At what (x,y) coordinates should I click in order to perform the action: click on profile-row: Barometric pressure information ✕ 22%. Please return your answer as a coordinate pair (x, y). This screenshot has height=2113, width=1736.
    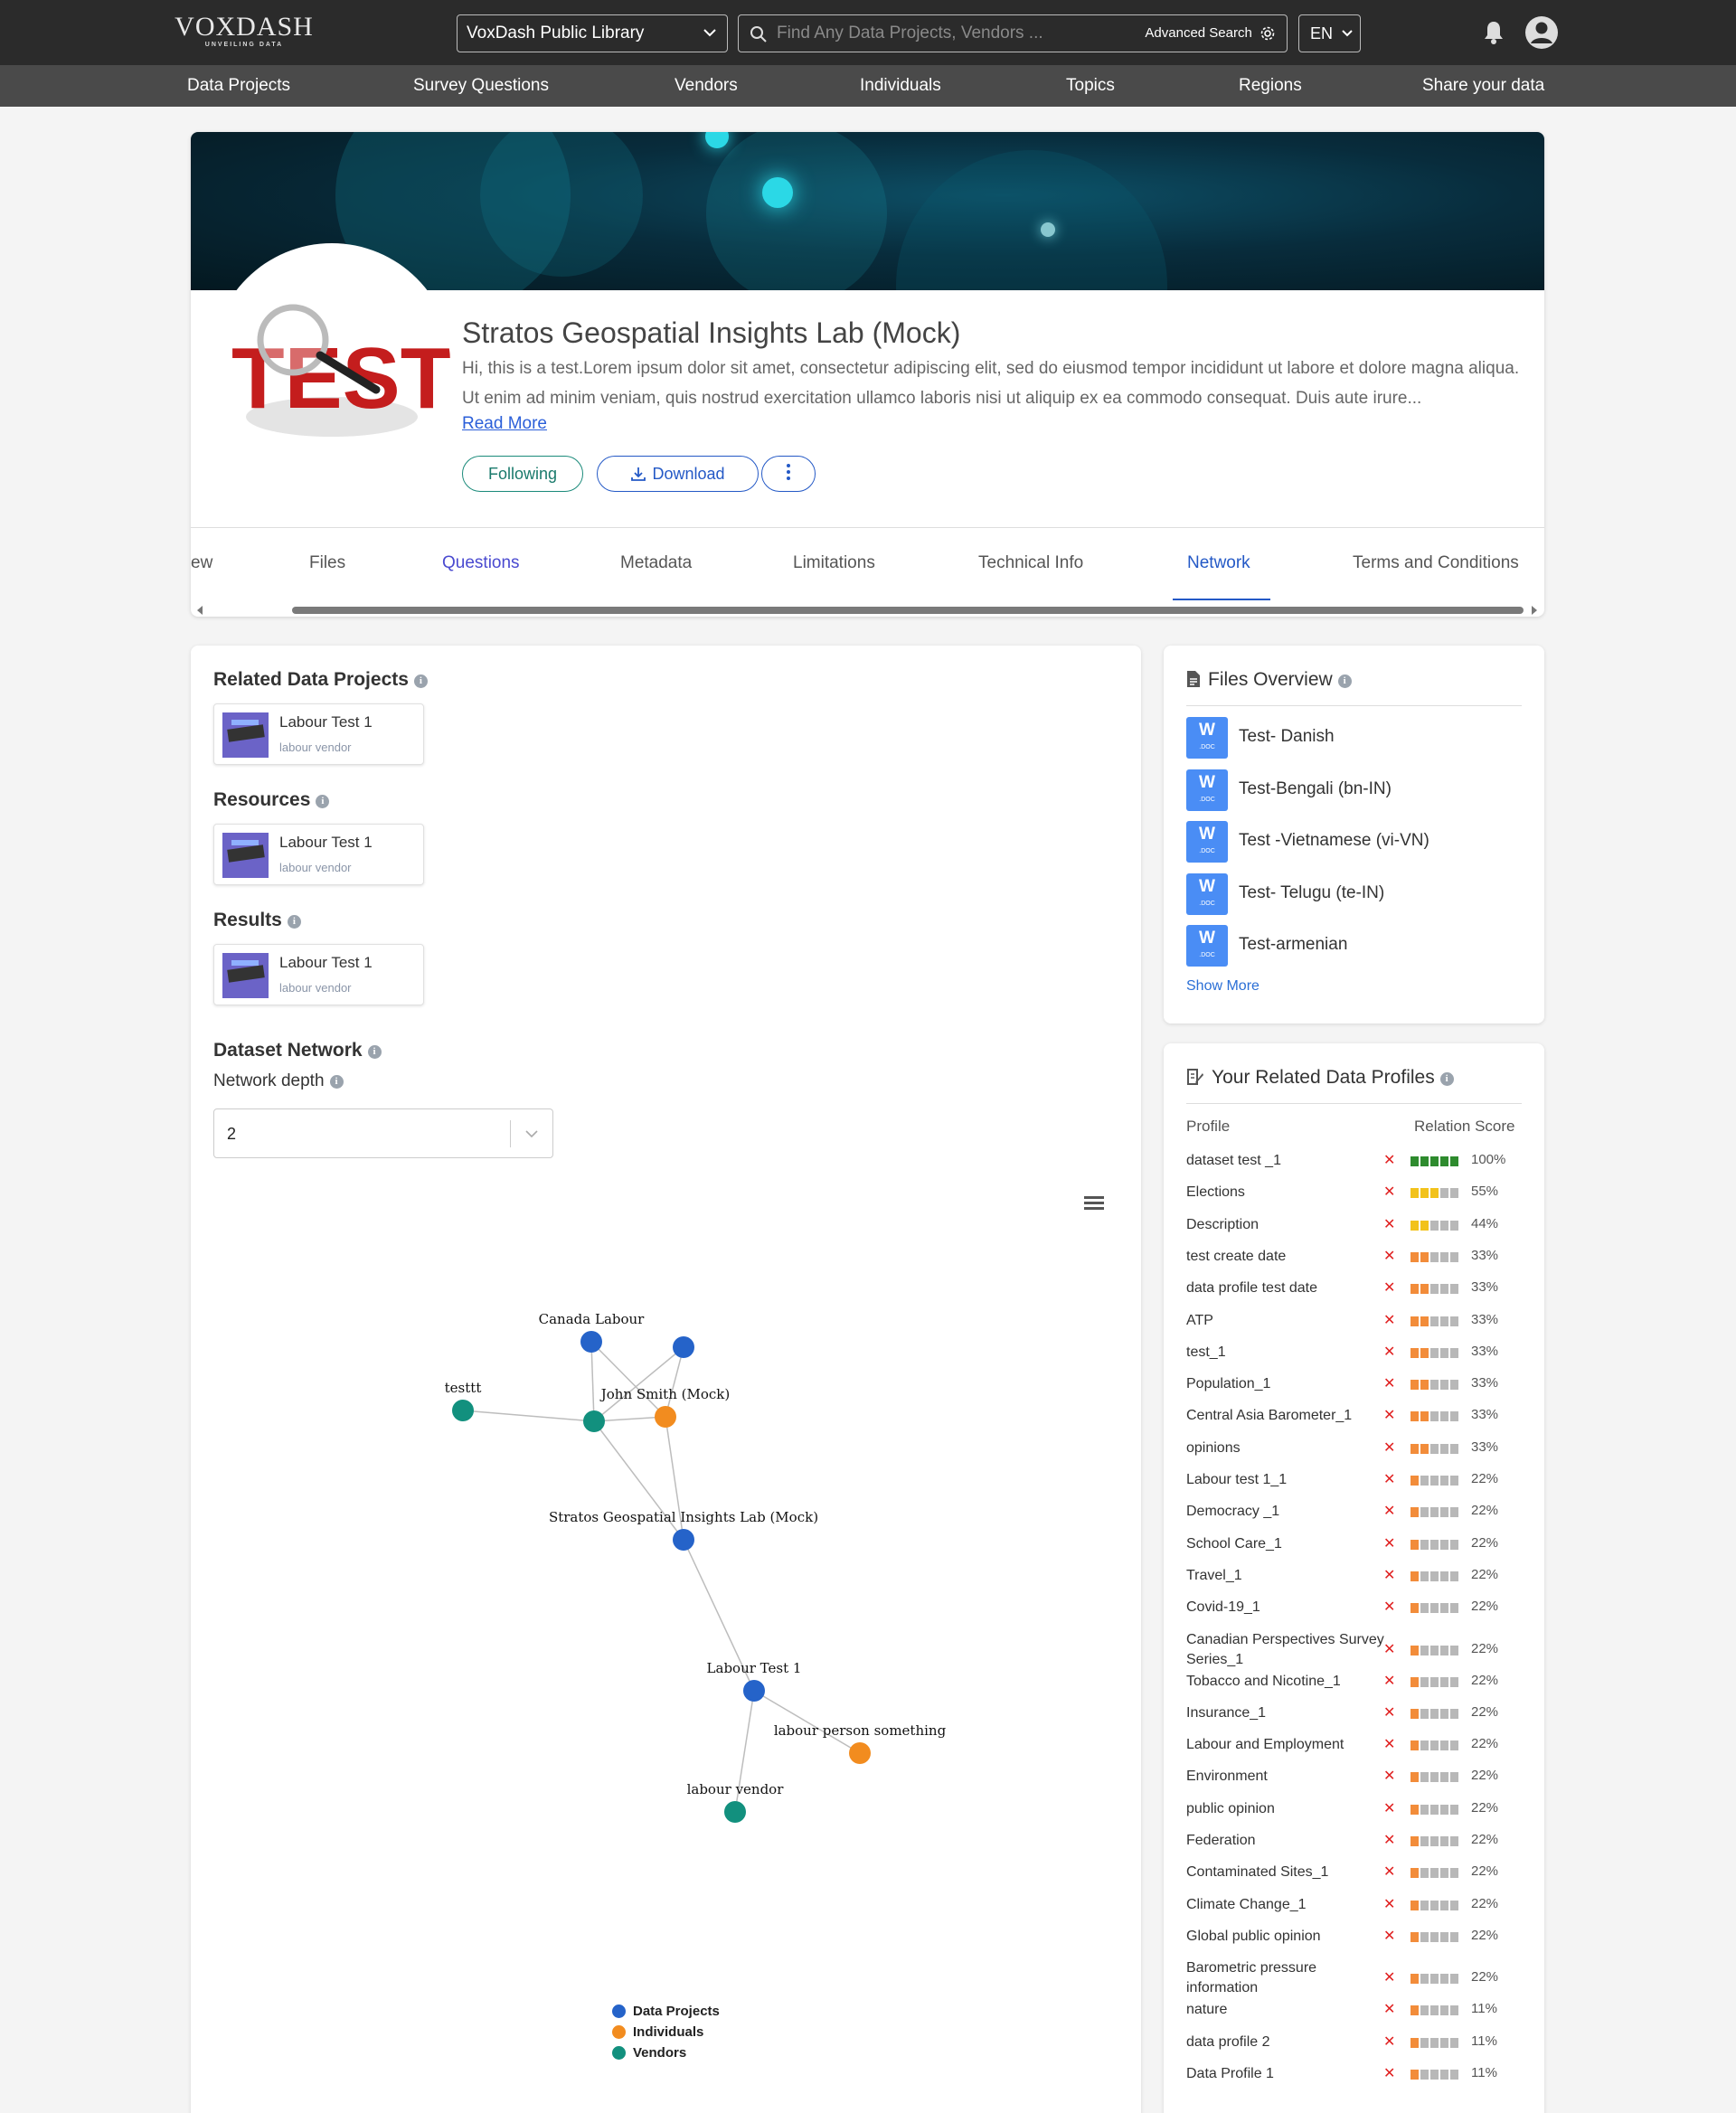
    Looking at the image, I should click on (1354, 1979).